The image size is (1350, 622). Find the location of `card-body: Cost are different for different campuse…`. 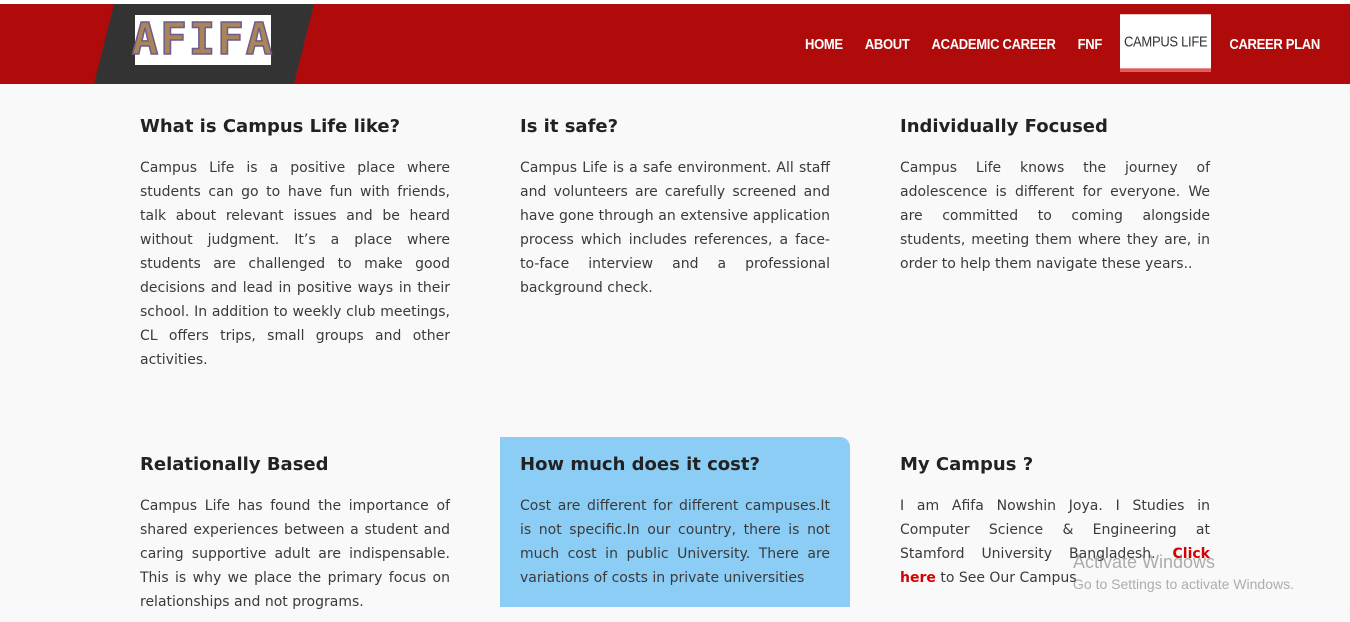

card-body: Cost are different for different campuse… is located at coordinates (675, 542).